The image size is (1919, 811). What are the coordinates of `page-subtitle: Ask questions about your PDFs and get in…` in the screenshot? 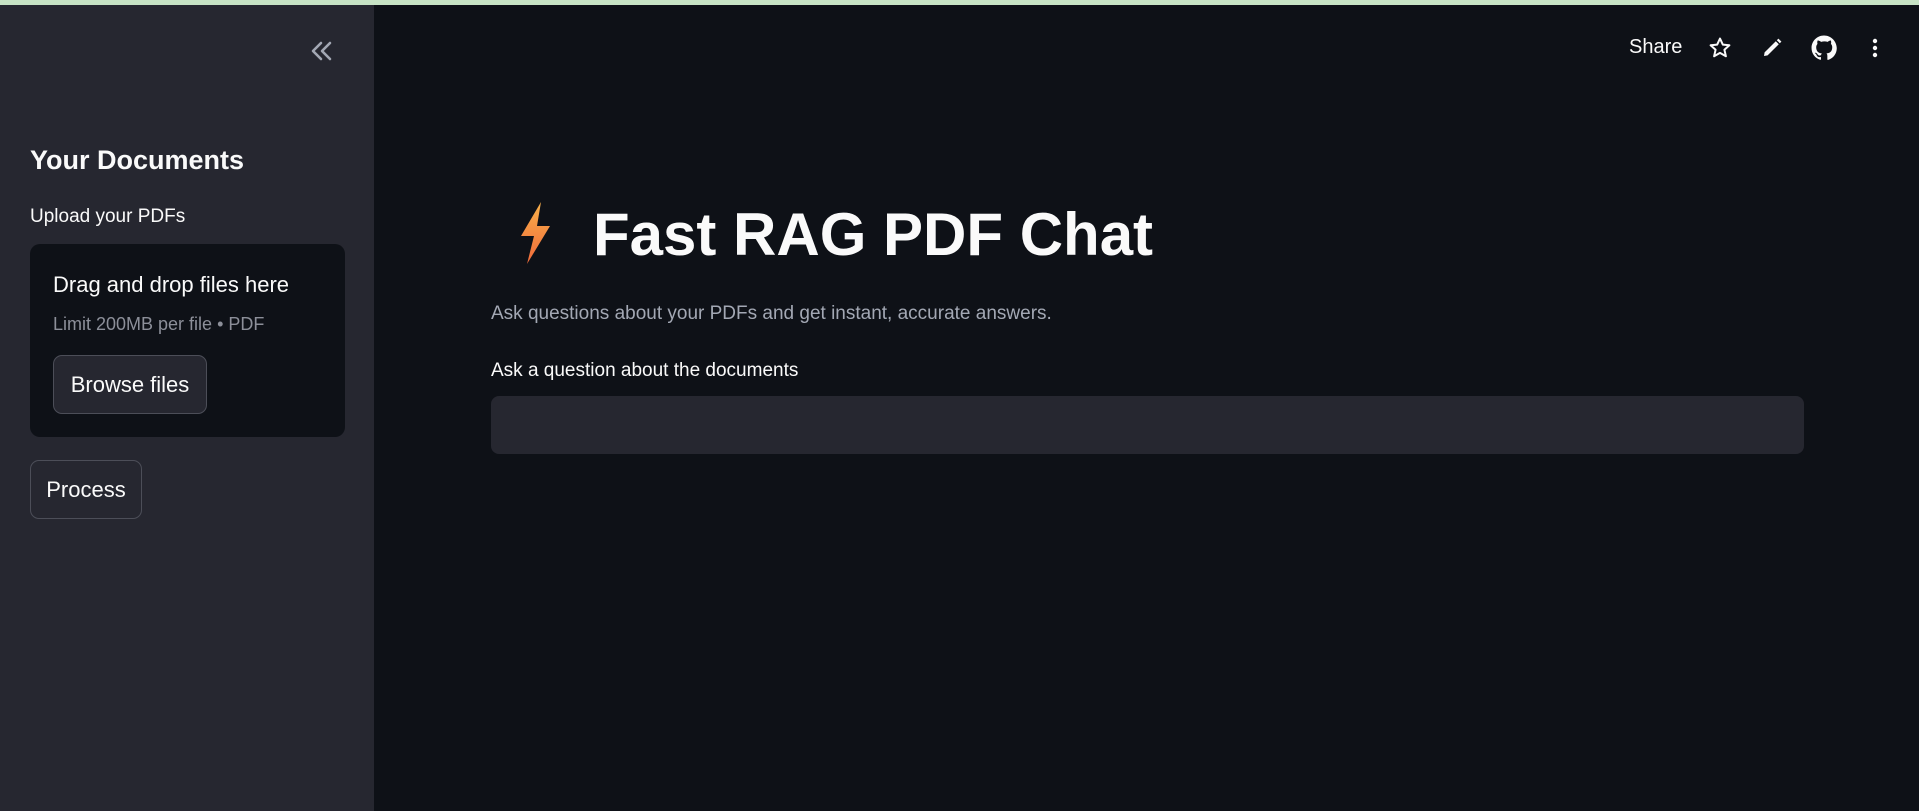 It's located at (771, 313).